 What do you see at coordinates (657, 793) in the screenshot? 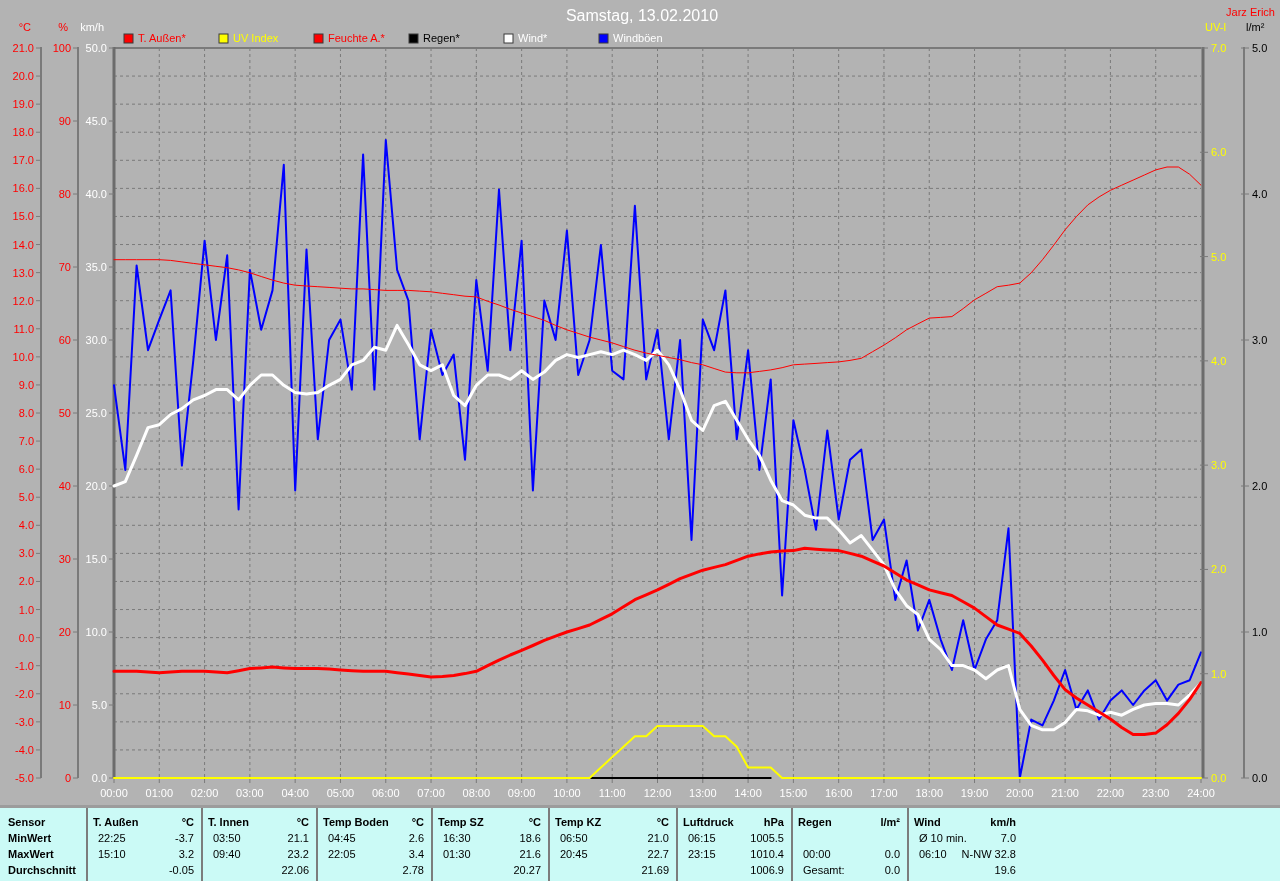
I see `axis-tick-label: 12:00` at bounding box center [657, 793].